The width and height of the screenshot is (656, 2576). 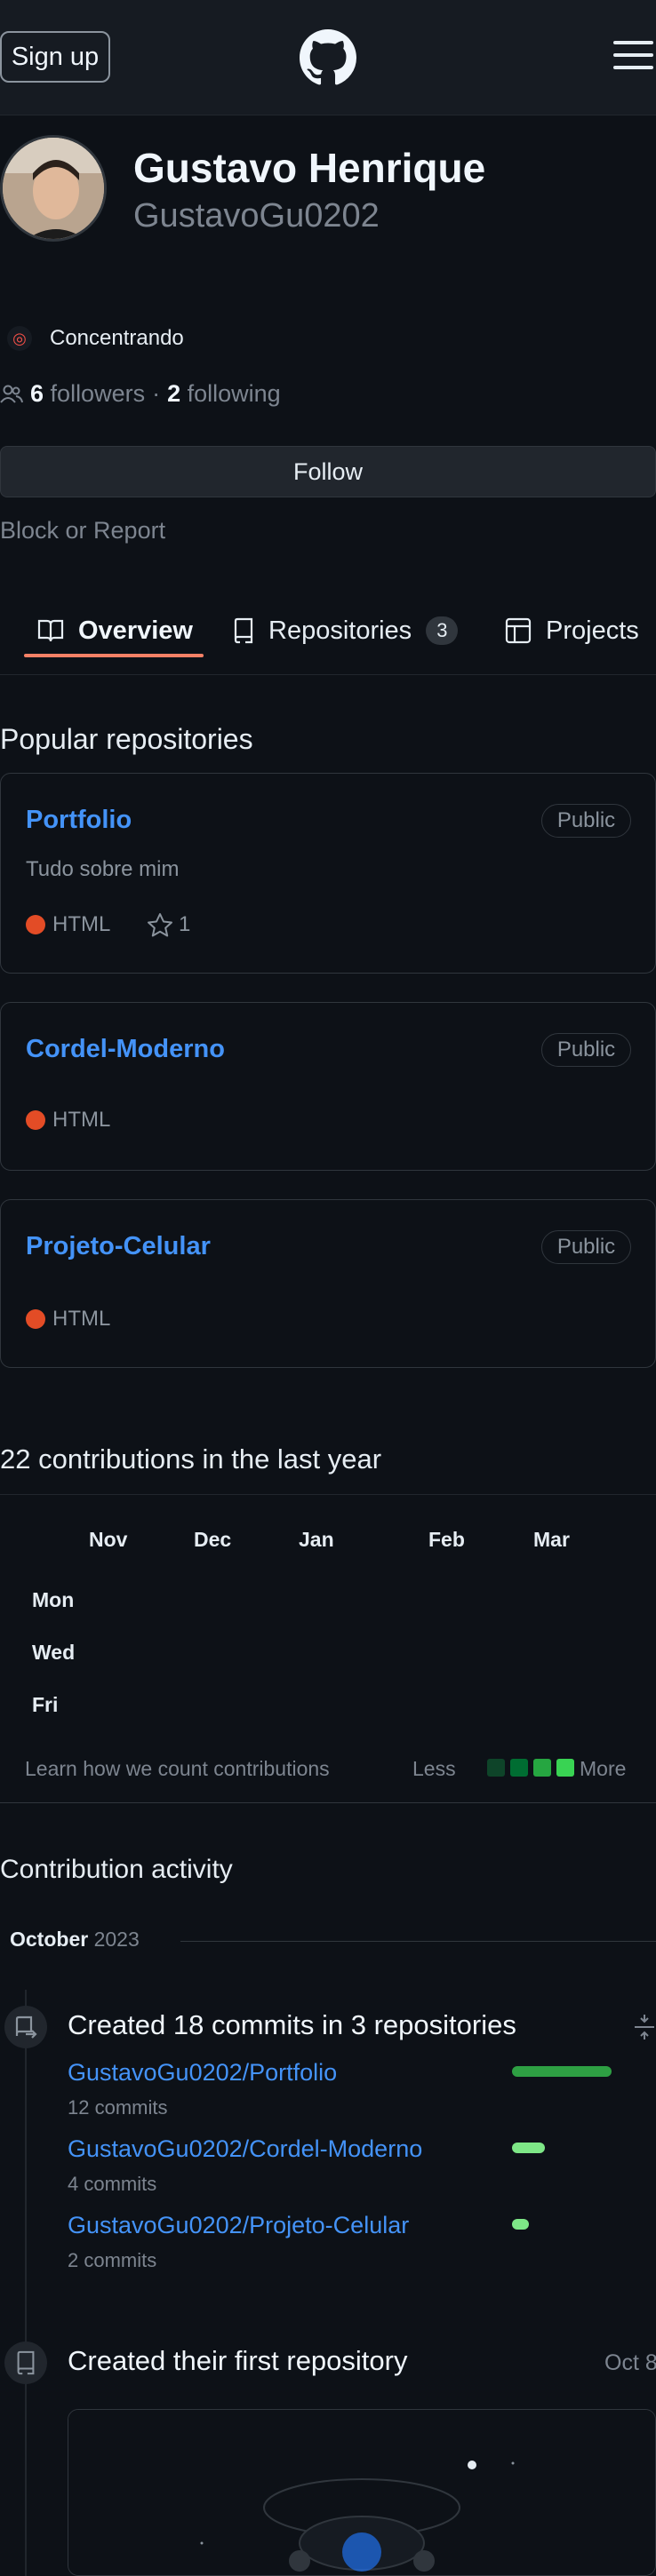 What do you see at coordinates (328, 873) in the screenshot?
I see `repo-card-portfolio: Portfolio Public Tudo sobre mim HTML 1` at bounding box center [328, 873].